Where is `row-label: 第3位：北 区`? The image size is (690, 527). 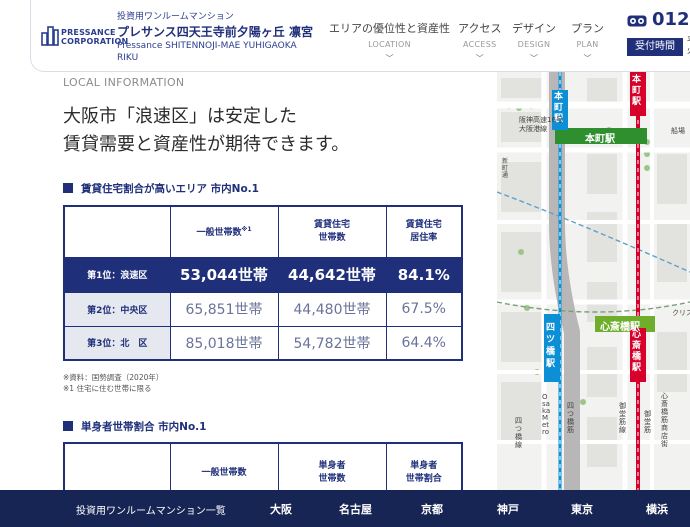
row-label: 第3位：北 区 is located at coordinates (117, 343).